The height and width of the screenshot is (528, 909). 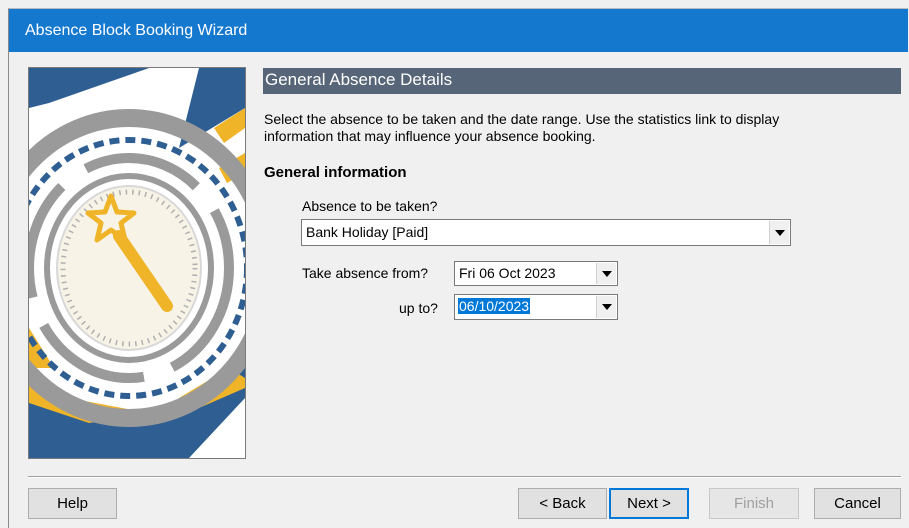 I want to click on absence-upto-date-picker: 06/10/2023, so click(x=536, y=307).